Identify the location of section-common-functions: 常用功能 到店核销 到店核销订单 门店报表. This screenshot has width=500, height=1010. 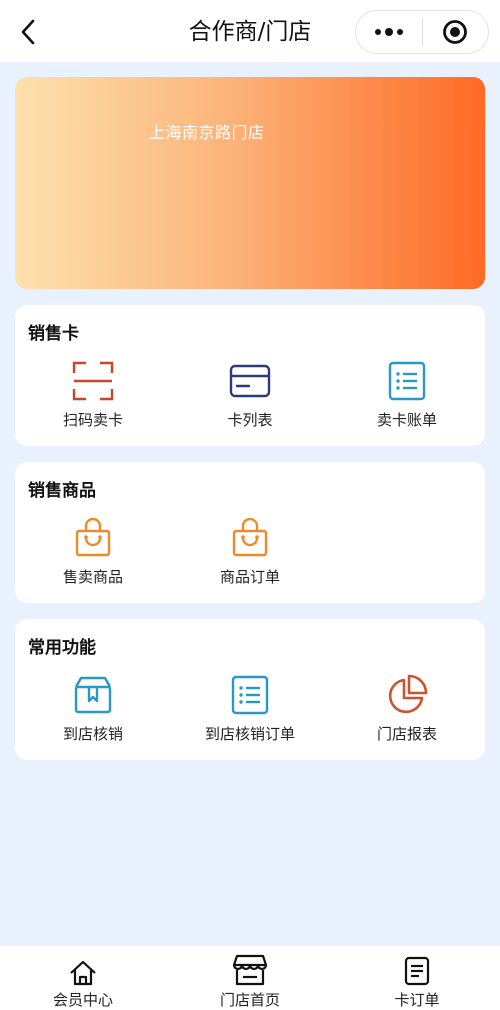
(250, 689).